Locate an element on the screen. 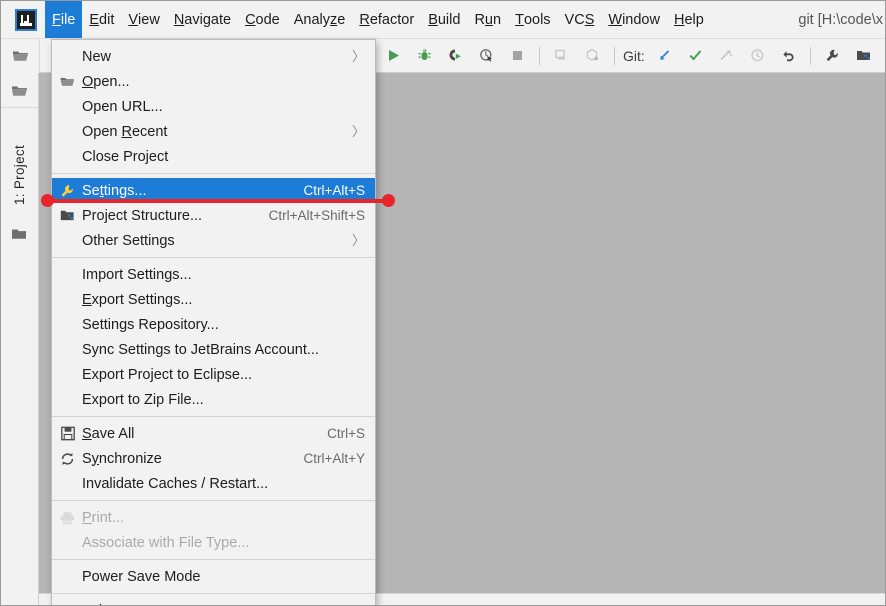 The image size is (886, 606). menu-item-save-all: Save All Ctrl+S is located at coordinates (213, 433).